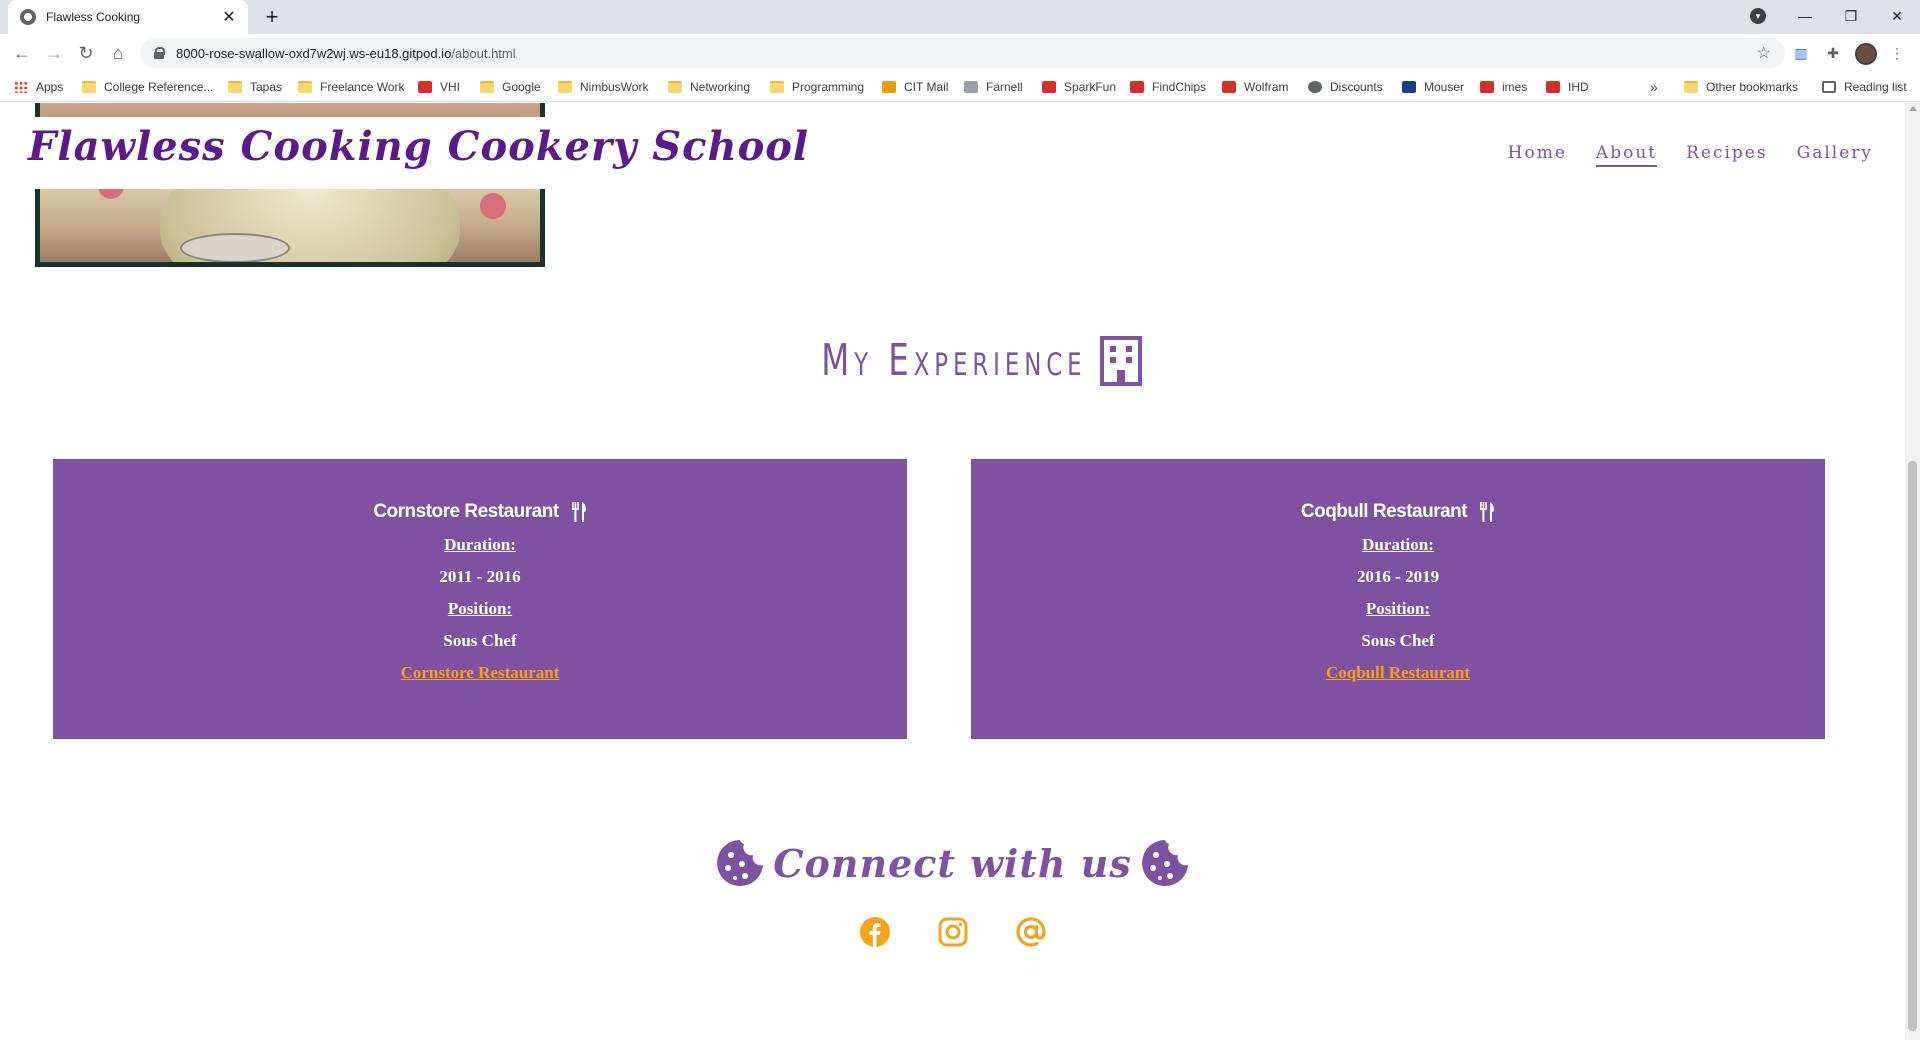  I want to click on vhi-icon, so click(425, 87).